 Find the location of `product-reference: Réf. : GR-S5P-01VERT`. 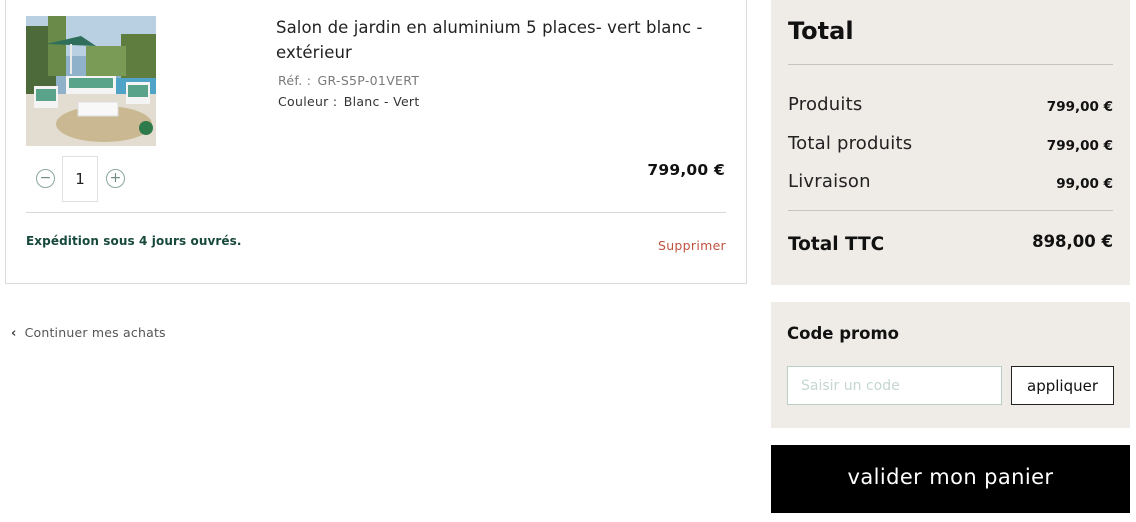

product-reference: Réf. : GR-S5P-01VERT is located at coordinates (347, 80).